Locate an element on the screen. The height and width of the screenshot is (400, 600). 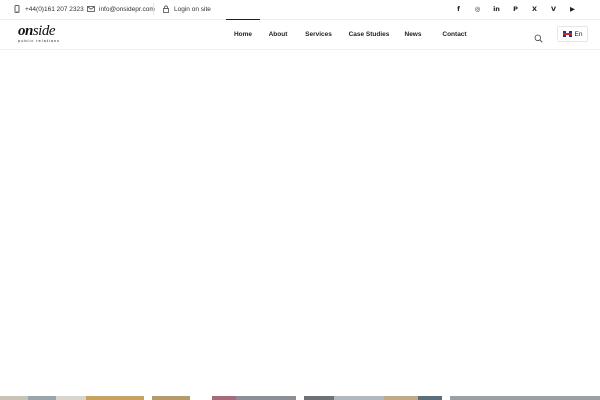
nav-item-home: Home is located at coordinates (243, 34).